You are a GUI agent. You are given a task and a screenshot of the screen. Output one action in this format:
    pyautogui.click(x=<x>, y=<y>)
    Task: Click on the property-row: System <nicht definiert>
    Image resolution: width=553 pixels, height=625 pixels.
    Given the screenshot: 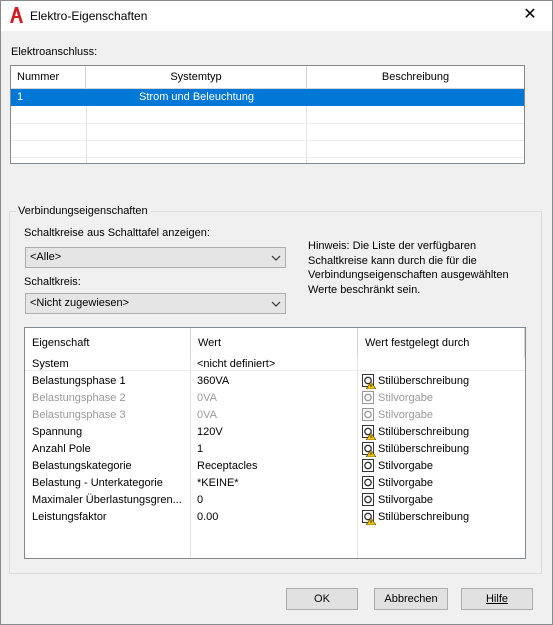 What is the action you would take?
    pyautogui.click(x=275, y=364)
    